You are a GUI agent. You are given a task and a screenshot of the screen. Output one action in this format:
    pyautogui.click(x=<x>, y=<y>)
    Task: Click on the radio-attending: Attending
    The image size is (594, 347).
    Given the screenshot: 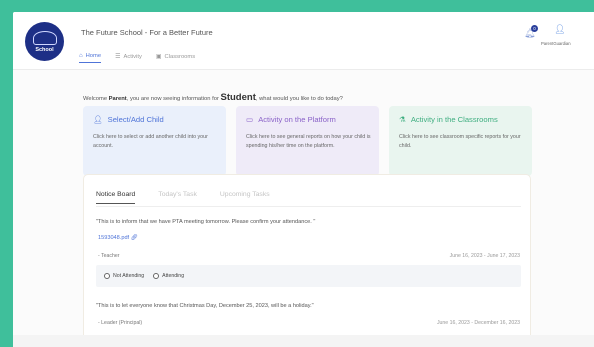 What is the action you would take?
    pyautogui.click(x=168, y=276)
    